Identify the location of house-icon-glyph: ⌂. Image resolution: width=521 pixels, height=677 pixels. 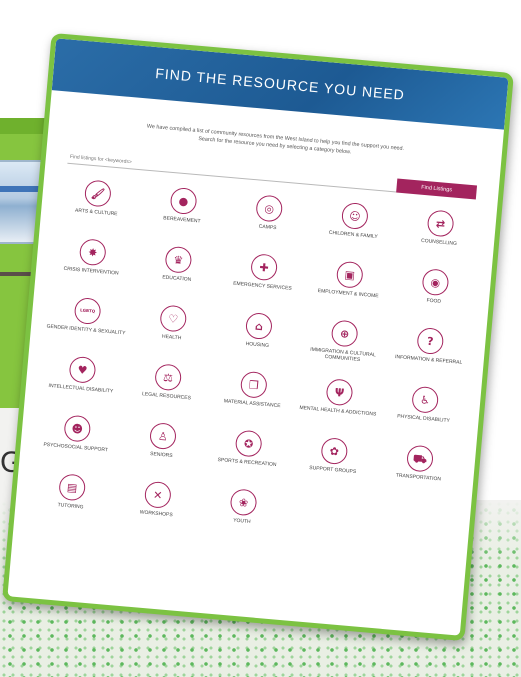
(259, 326).